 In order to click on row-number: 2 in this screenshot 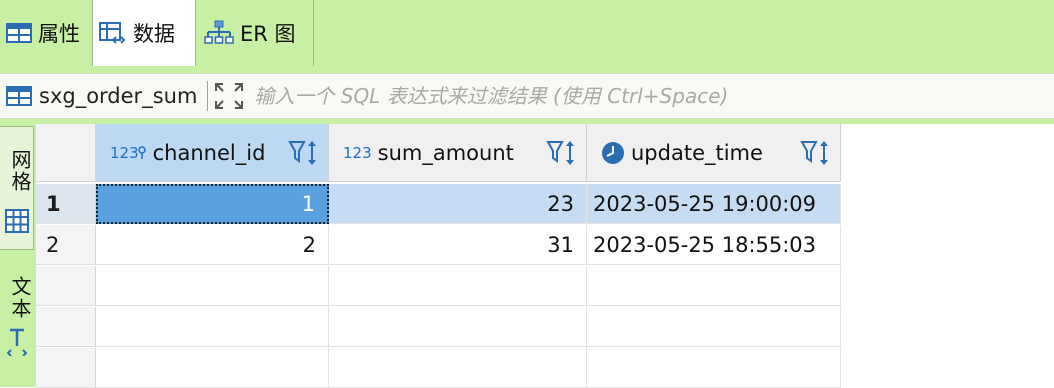, I will do `click(66, 245)`.